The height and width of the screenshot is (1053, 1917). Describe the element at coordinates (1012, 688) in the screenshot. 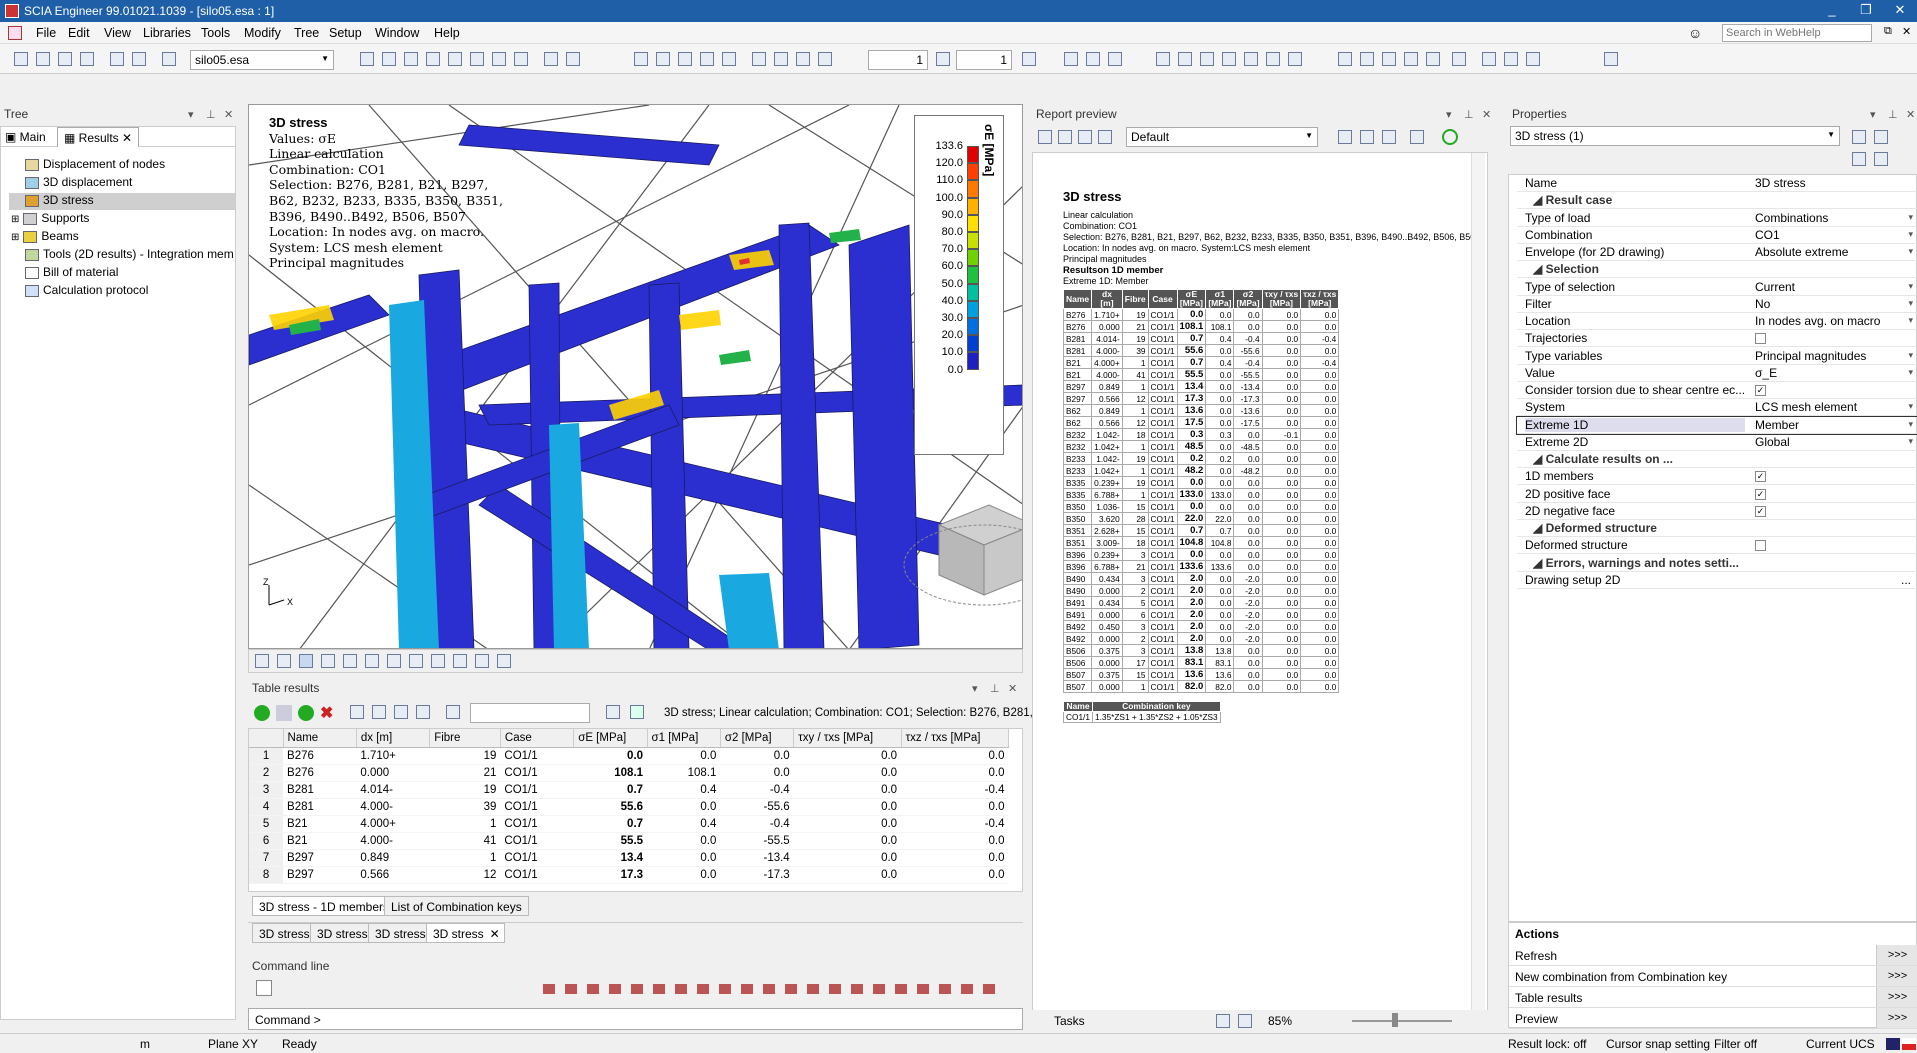

I see `table-close-icon: ✕` at that location.